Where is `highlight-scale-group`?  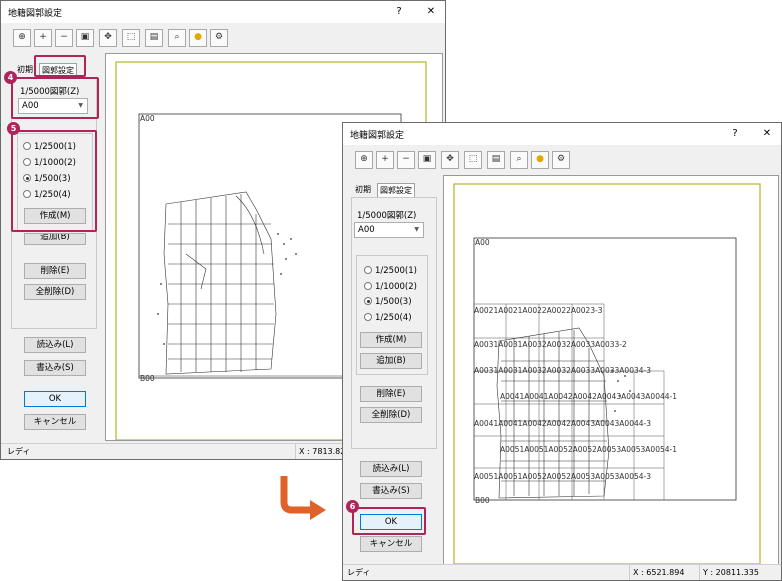
highlight-scale-group is located at coordinates (54, 181).